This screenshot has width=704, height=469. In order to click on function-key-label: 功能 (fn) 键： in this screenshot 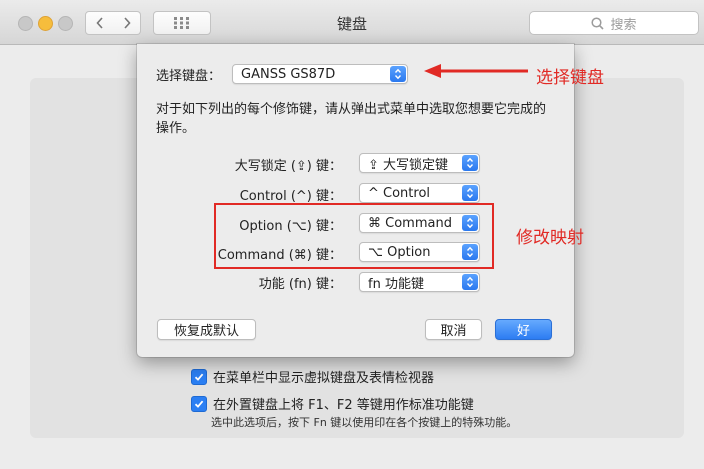, I will do `click(300, 284)`.